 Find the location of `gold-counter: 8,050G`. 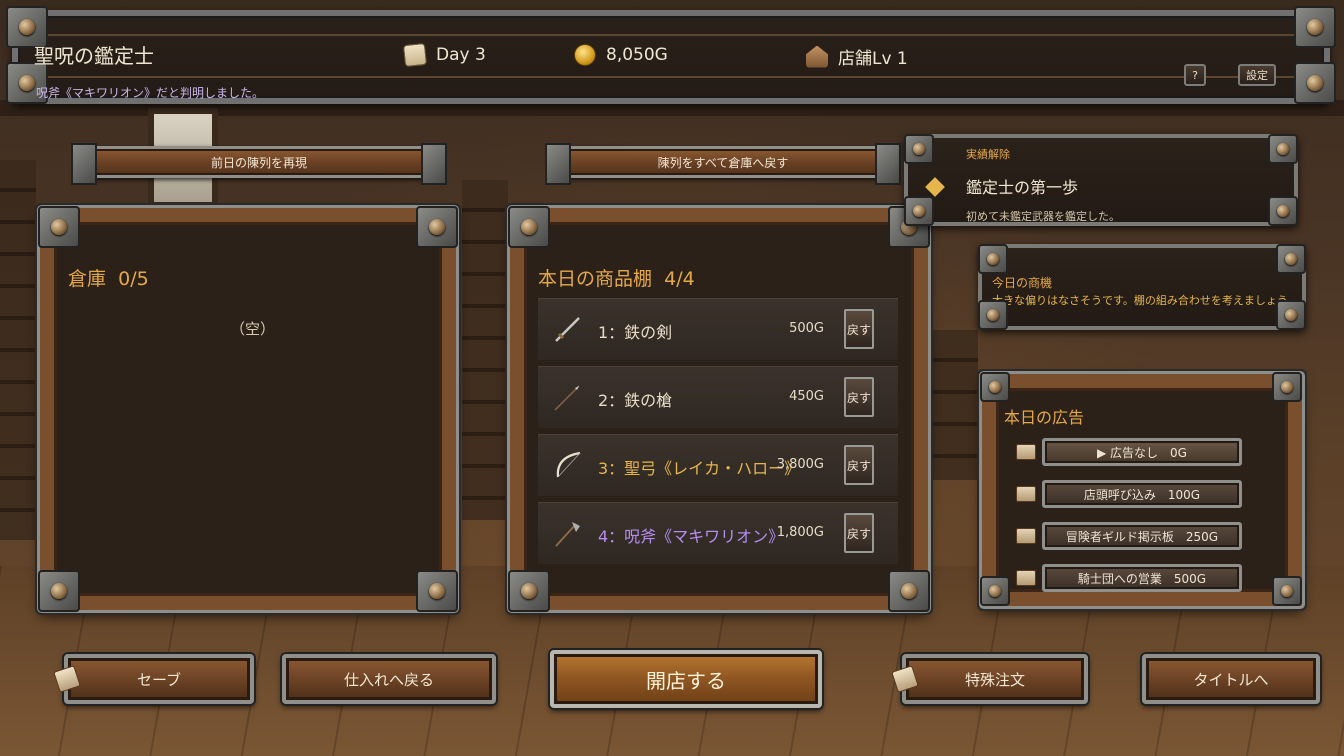

gold-counter: 8,050G is located at coordinates (621, 55).